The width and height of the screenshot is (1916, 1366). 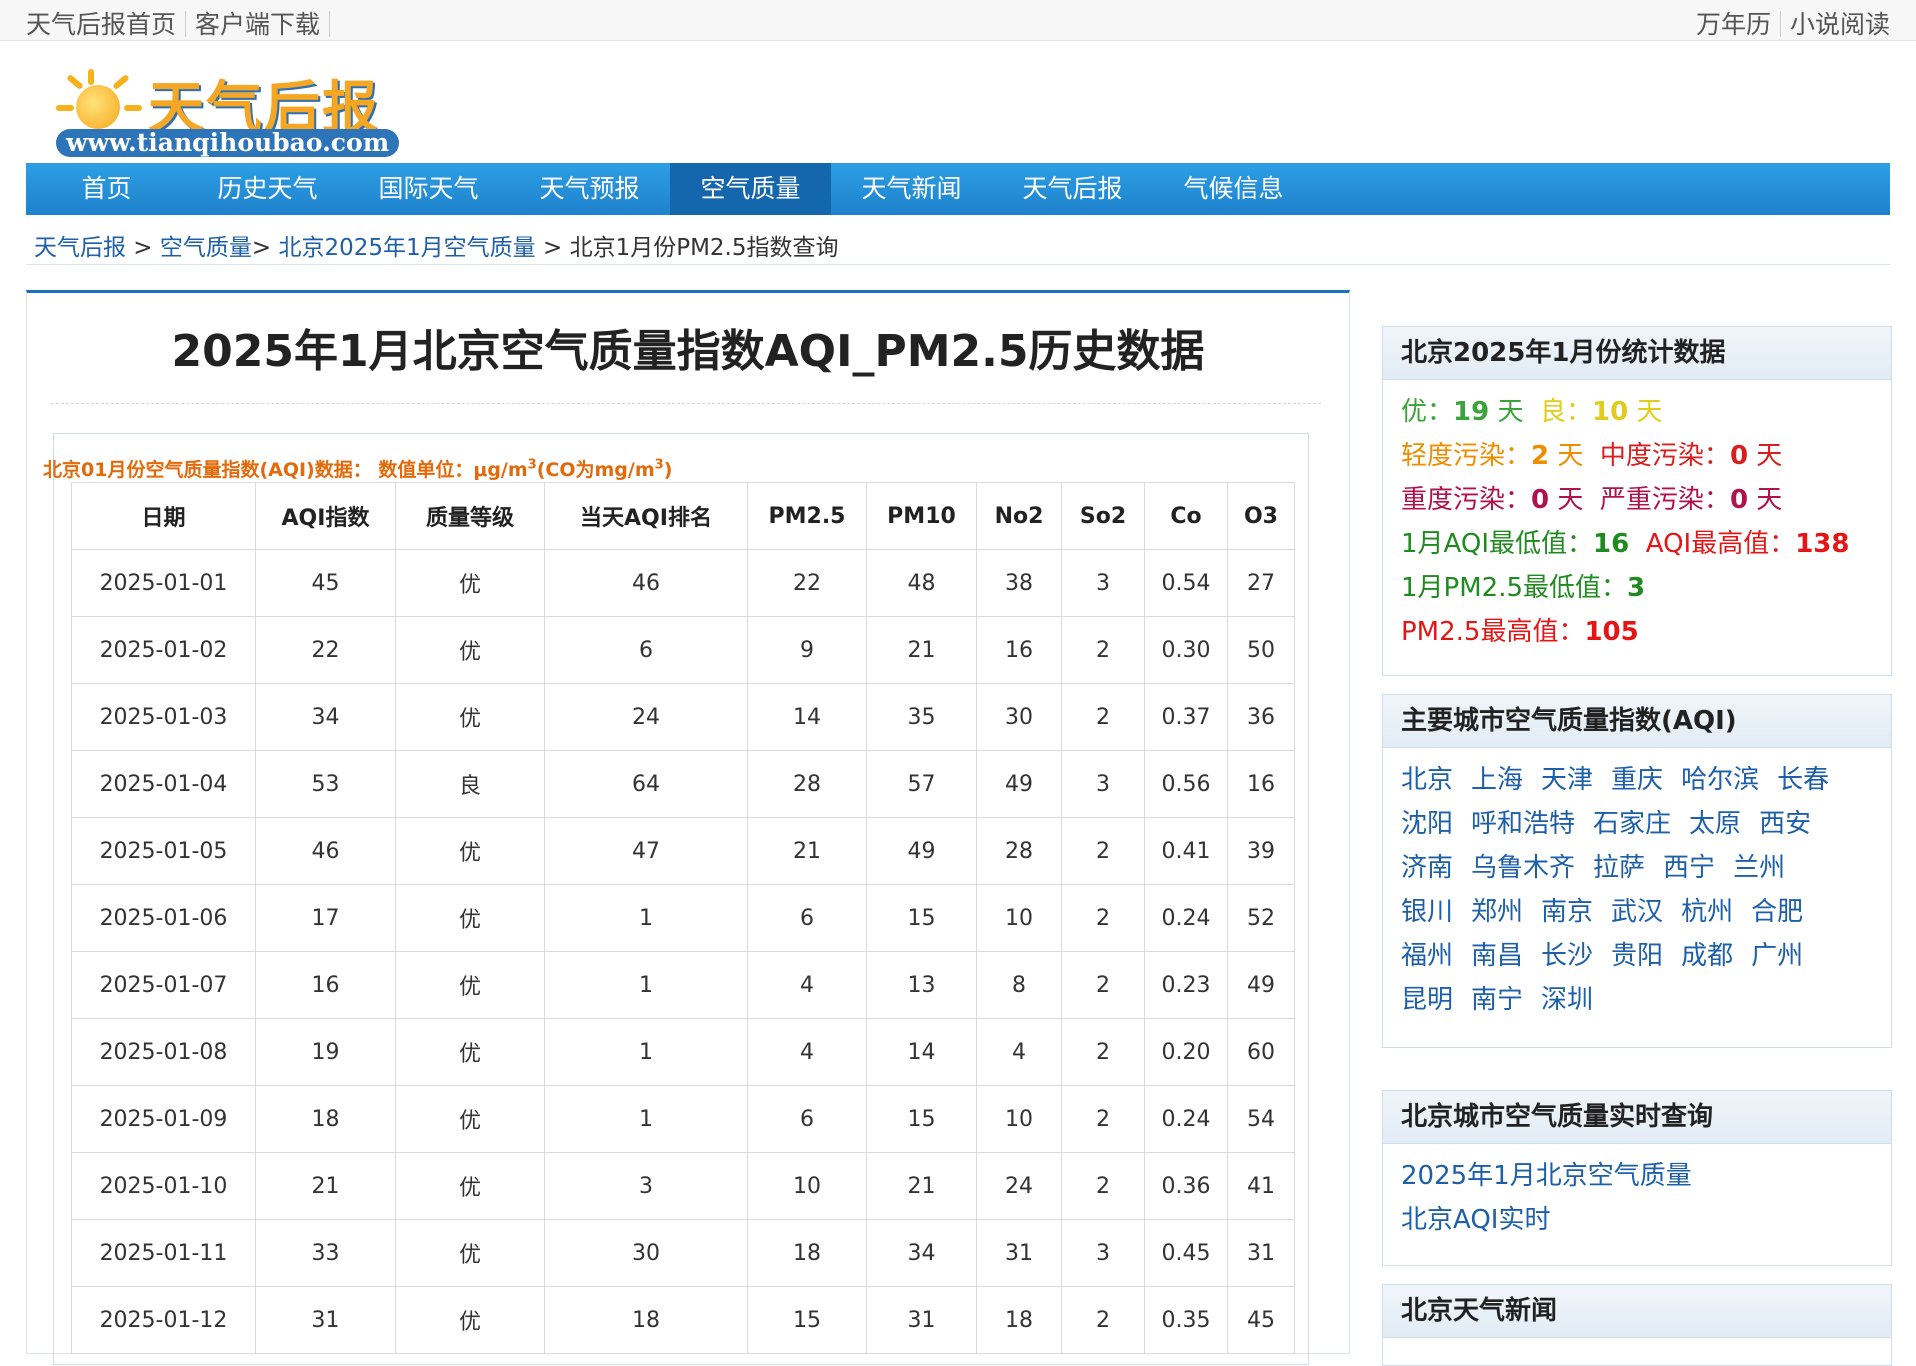 I want to click on stats-line: 轻度污染：2 天 中度污染：0 天, so click(x=1592, y=456).